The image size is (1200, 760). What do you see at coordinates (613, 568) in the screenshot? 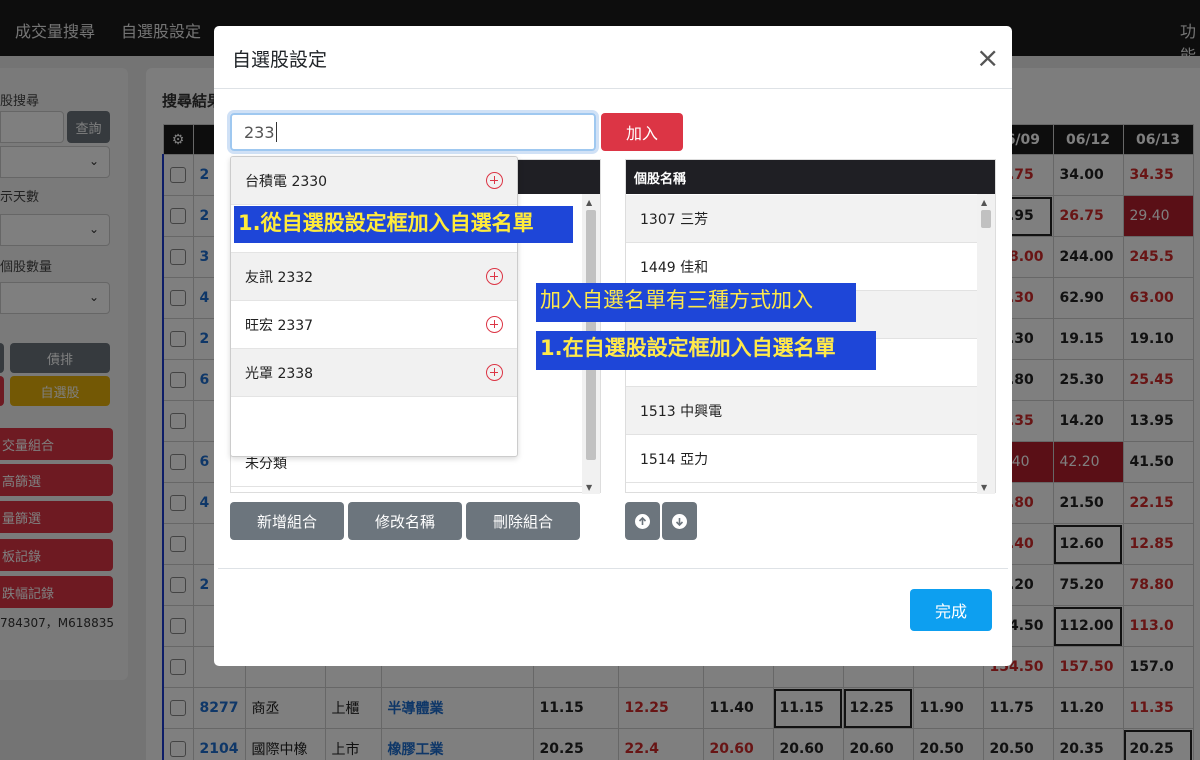
I see `modal-footer-divider` at bounding box center [613, 568].